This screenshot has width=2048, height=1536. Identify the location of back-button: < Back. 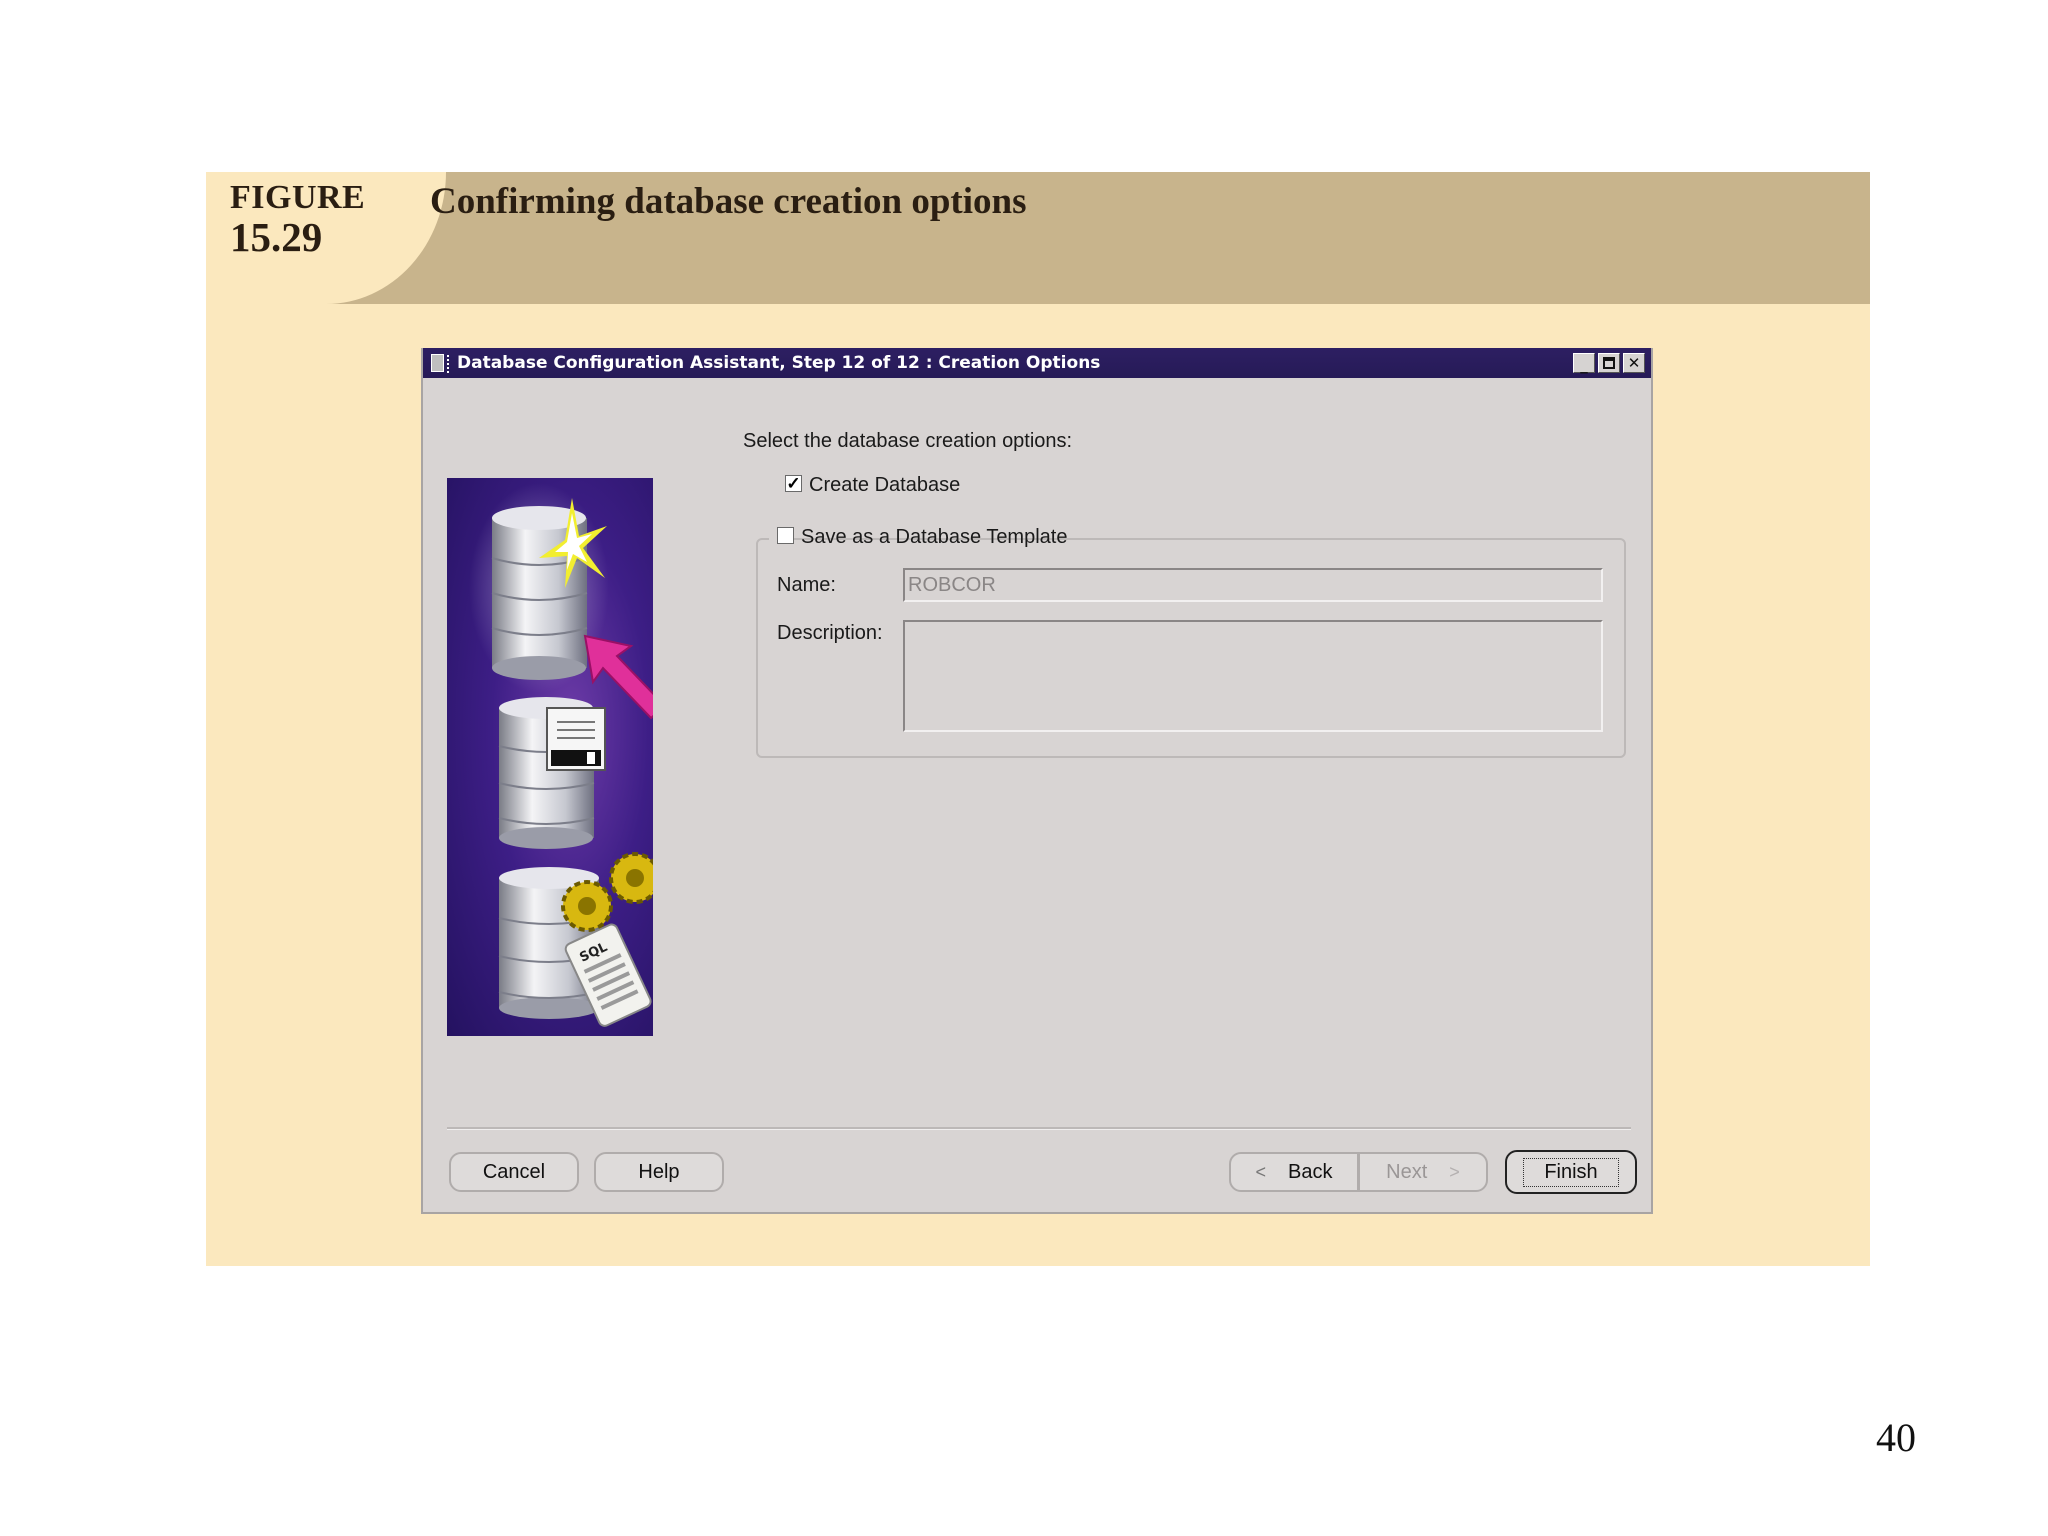
(1294, 1172).